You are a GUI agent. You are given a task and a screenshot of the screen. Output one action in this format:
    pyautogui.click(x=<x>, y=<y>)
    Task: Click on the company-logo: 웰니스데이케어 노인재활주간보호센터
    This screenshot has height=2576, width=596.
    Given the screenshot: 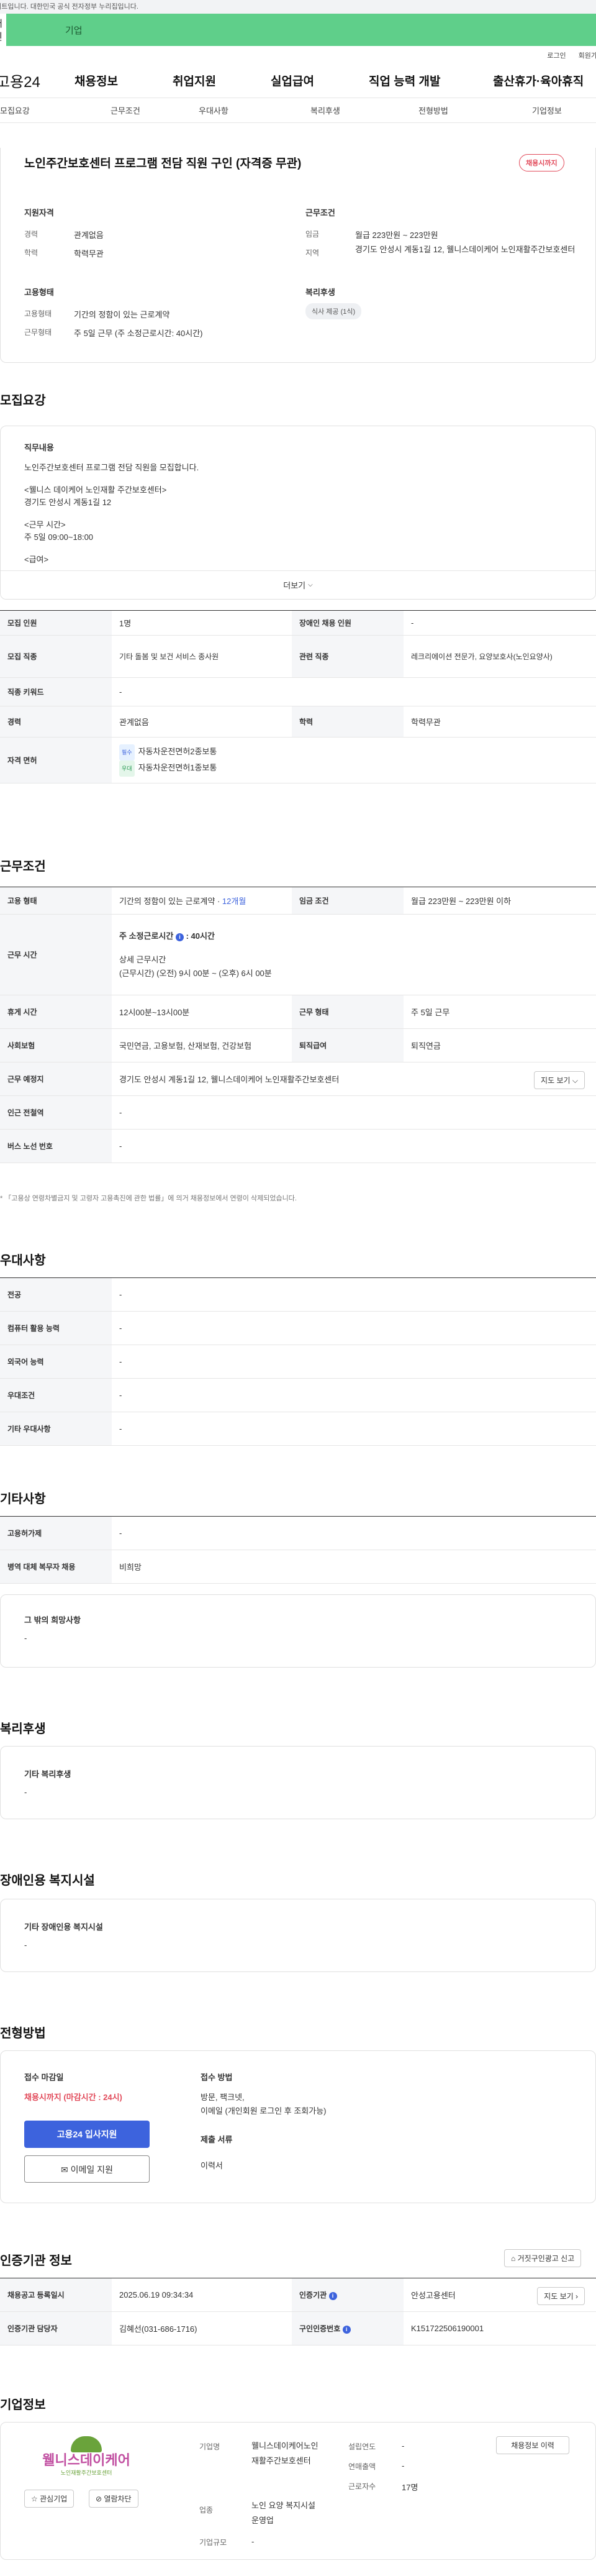 What is the action you would take?
    pyautogui.click(x=86, y=2459)
    